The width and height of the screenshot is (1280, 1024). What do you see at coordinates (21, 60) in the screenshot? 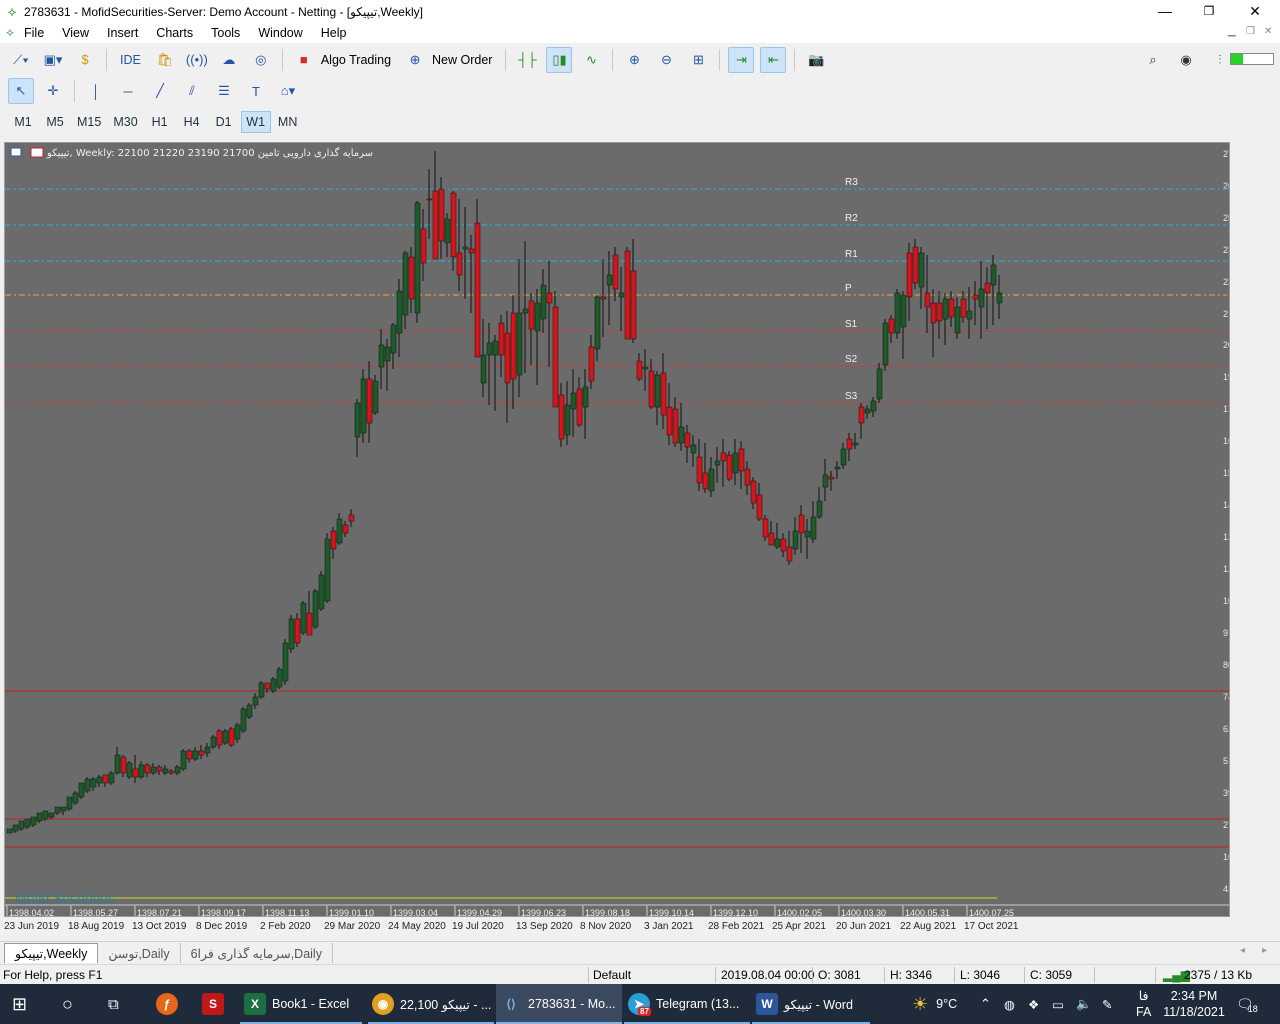
I see `line-chart-menu-icon: ⟋▾` at bounding box center [21, 60].